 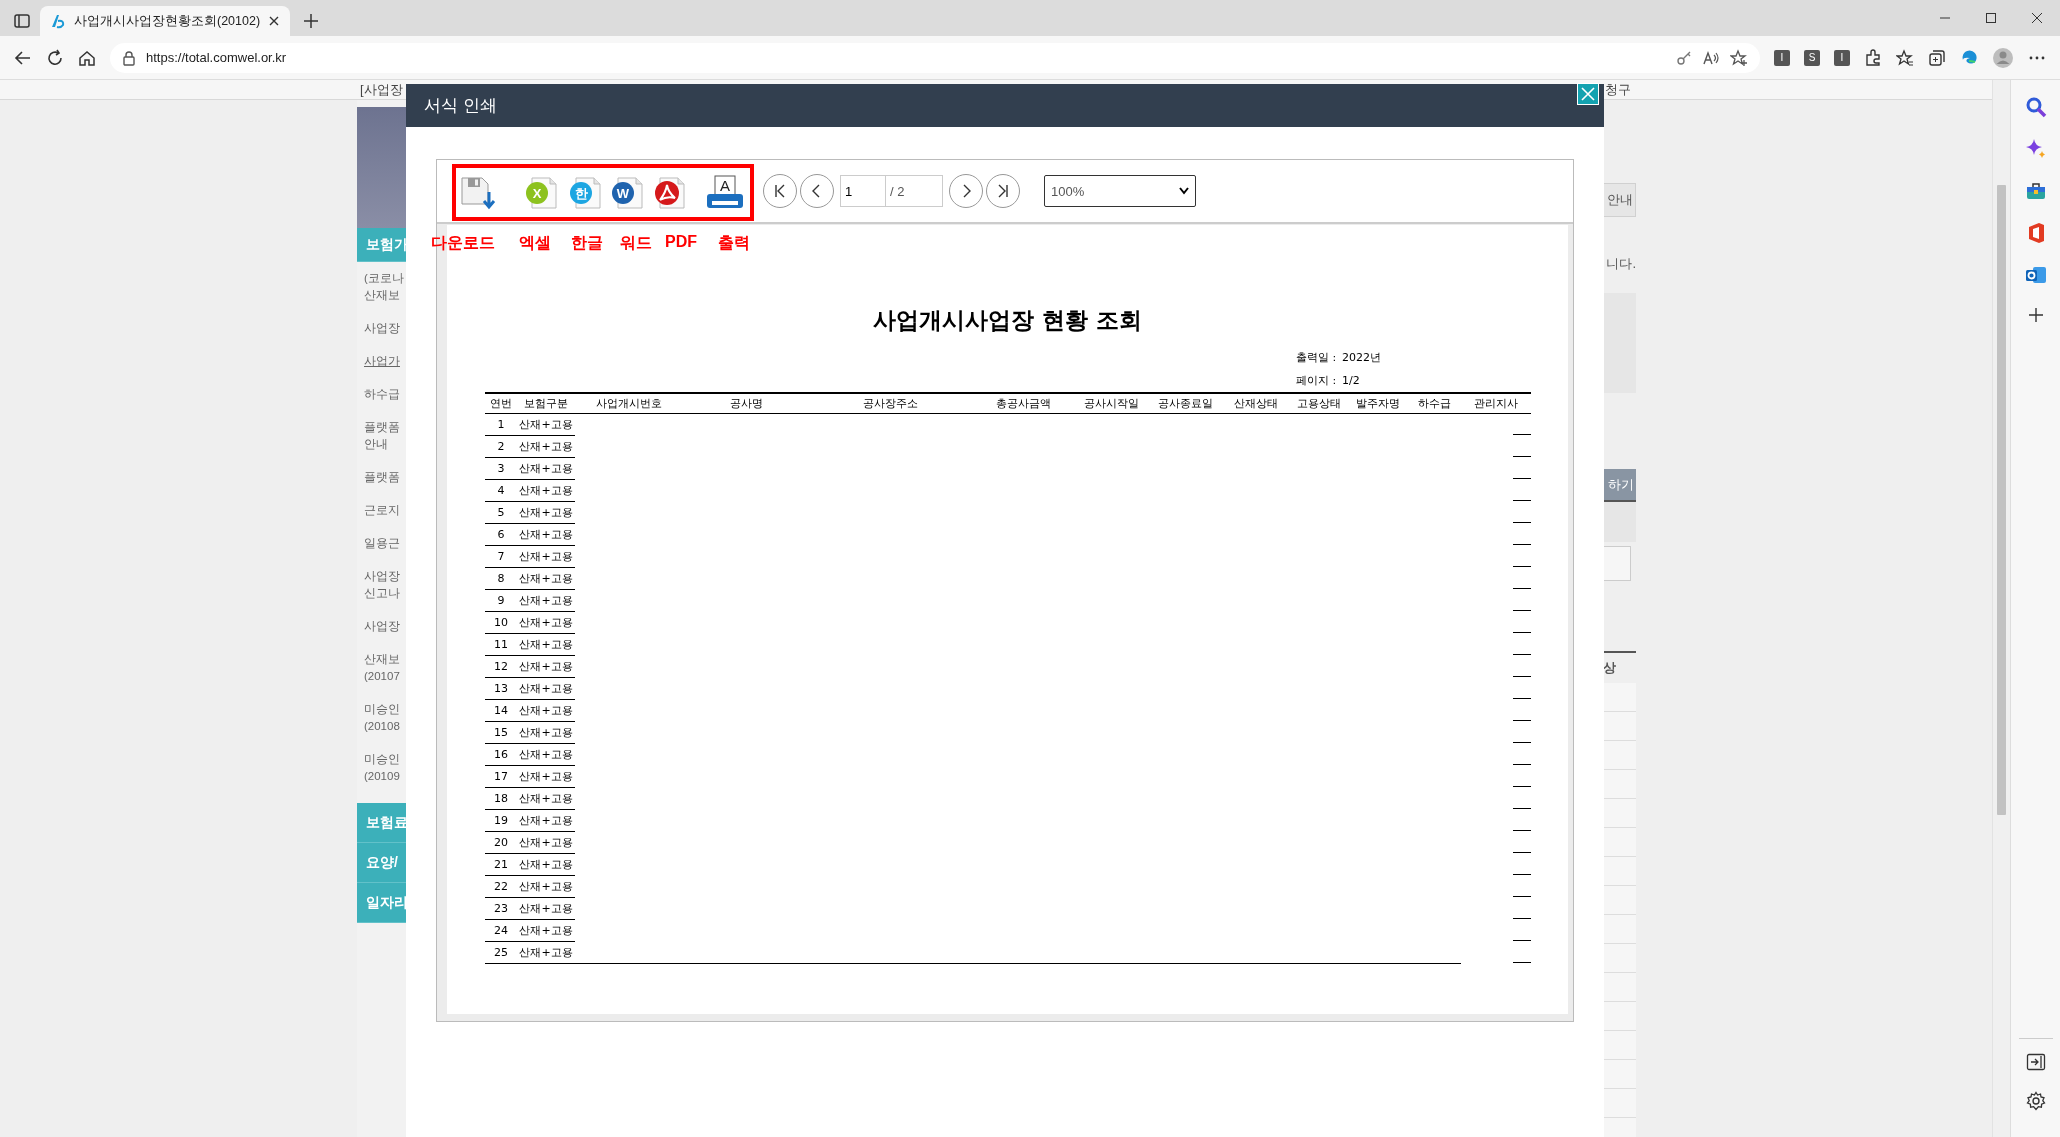 I want to click on table-cell: 12, so click(x=501, y=667).